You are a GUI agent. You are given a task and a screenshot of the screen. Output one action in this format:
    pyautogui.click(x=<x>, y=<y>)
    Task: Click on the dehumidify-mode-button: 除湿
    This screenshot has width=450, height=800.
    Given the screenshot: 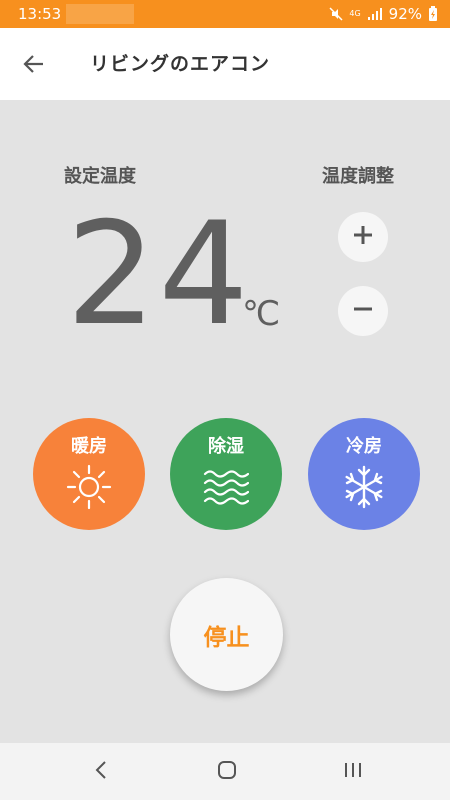 What is the action you would take?
    pyautogui.click(x=226, y=474)
    